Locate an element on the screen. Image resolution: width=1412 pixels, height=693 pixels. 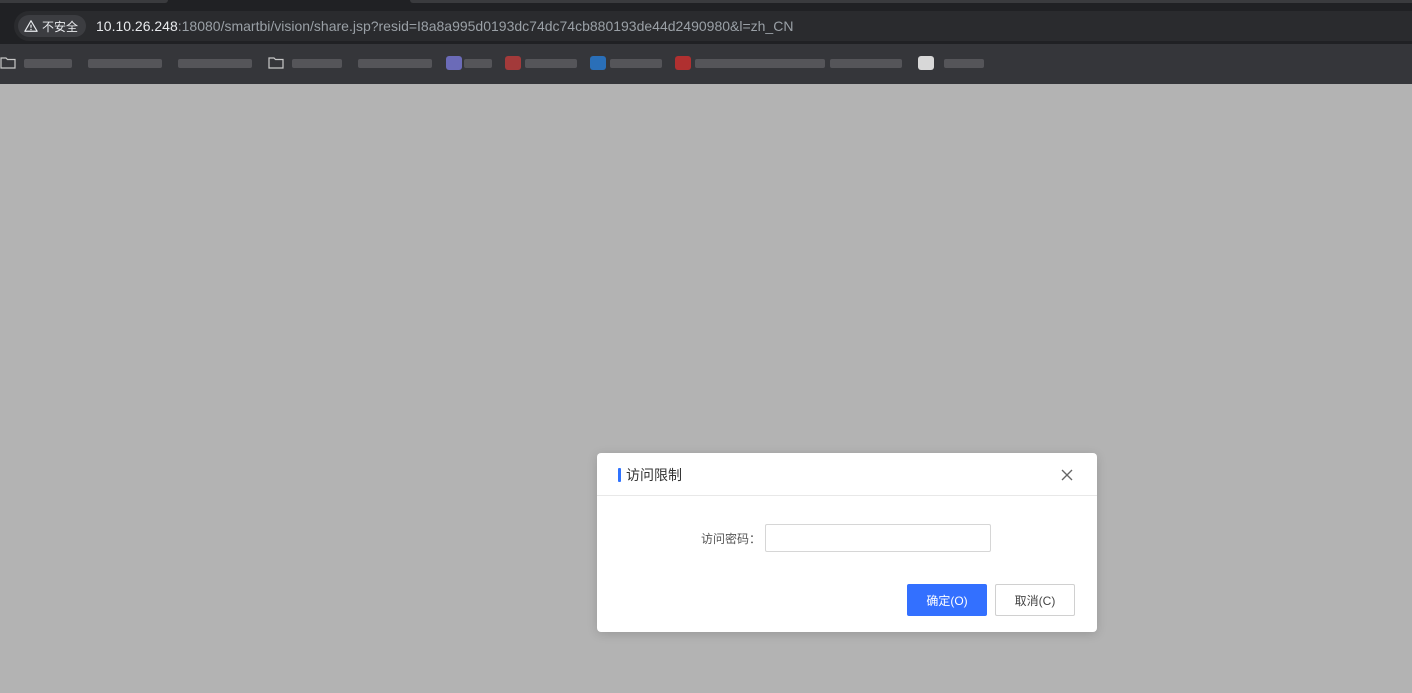
close-icon is located at coordinates (1067, 475).